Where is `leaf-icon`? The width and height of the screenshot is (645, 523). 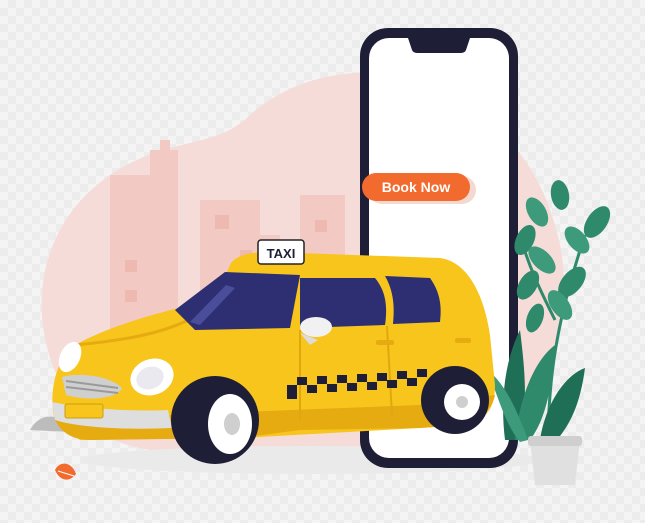
leaf-icon is located at coordinates (65, 471).